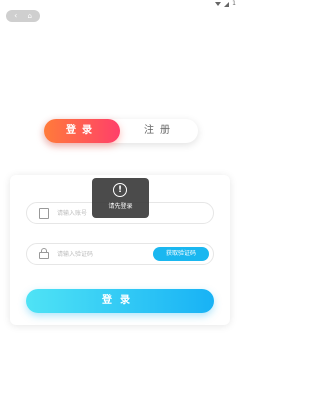 Image resolution: width=320 pixels, height=400 pixels. I want to click on code-field: 获取验证码, so click(120, 254).